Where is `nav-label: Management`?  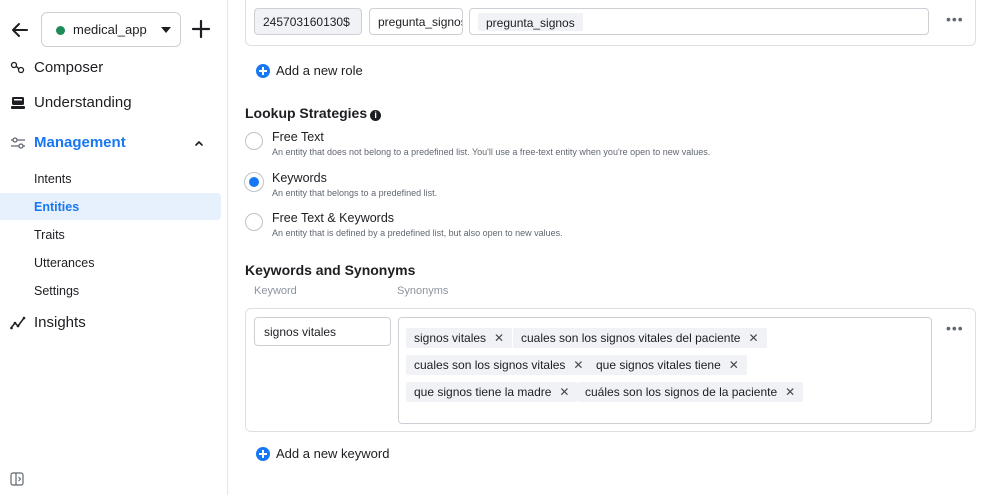
nav-label: Management is located at coordinates (80, 142).